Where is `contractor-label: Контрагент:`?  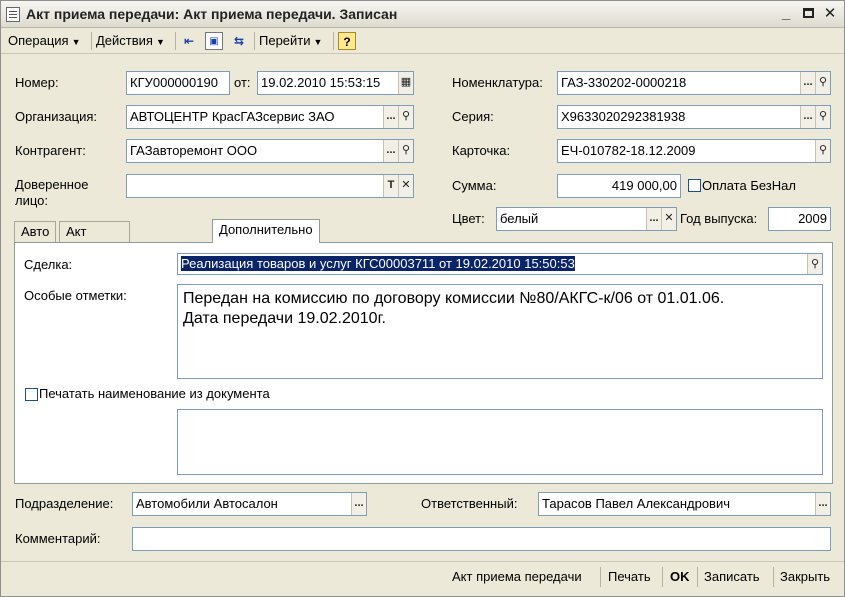
contractor-label: Контрагент: is located at coordinates (50, 150).